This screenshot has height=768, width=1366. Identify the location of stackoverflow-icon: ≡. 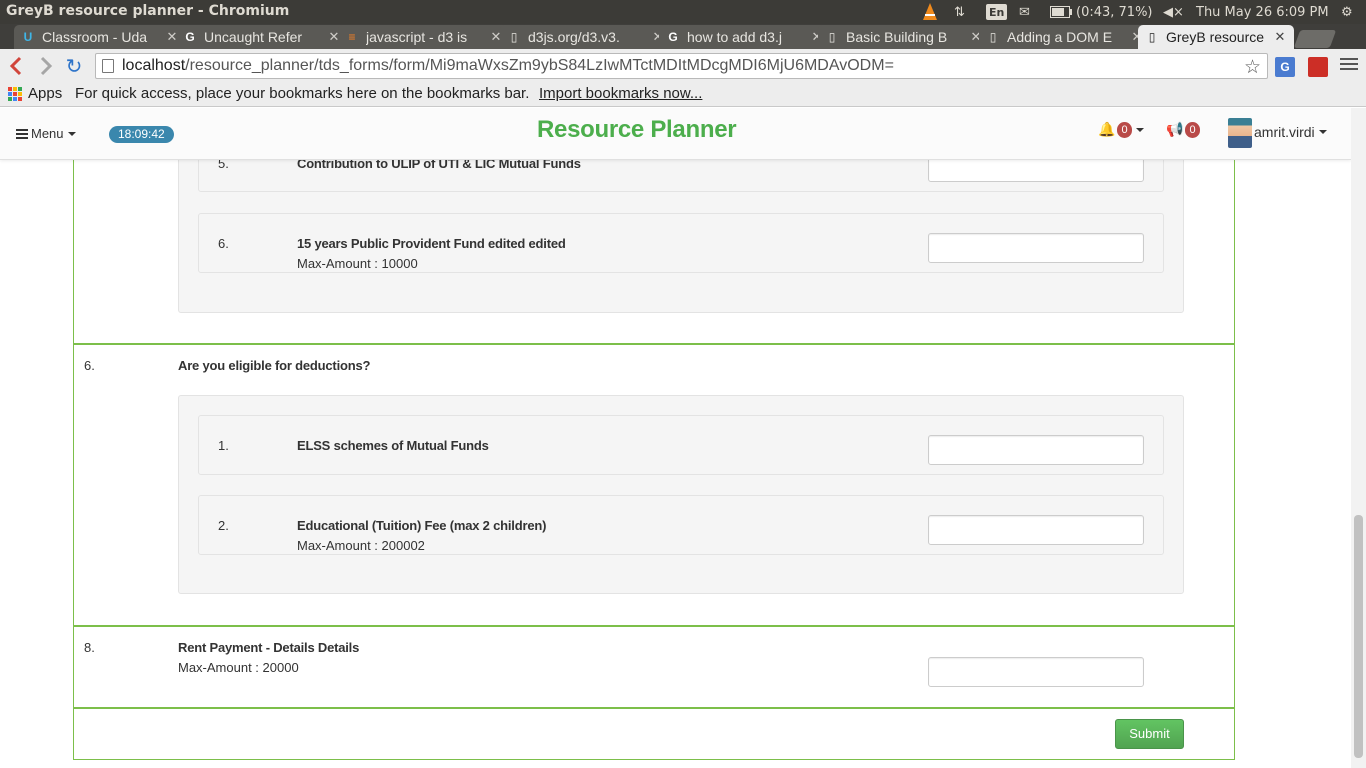
(352, 37).